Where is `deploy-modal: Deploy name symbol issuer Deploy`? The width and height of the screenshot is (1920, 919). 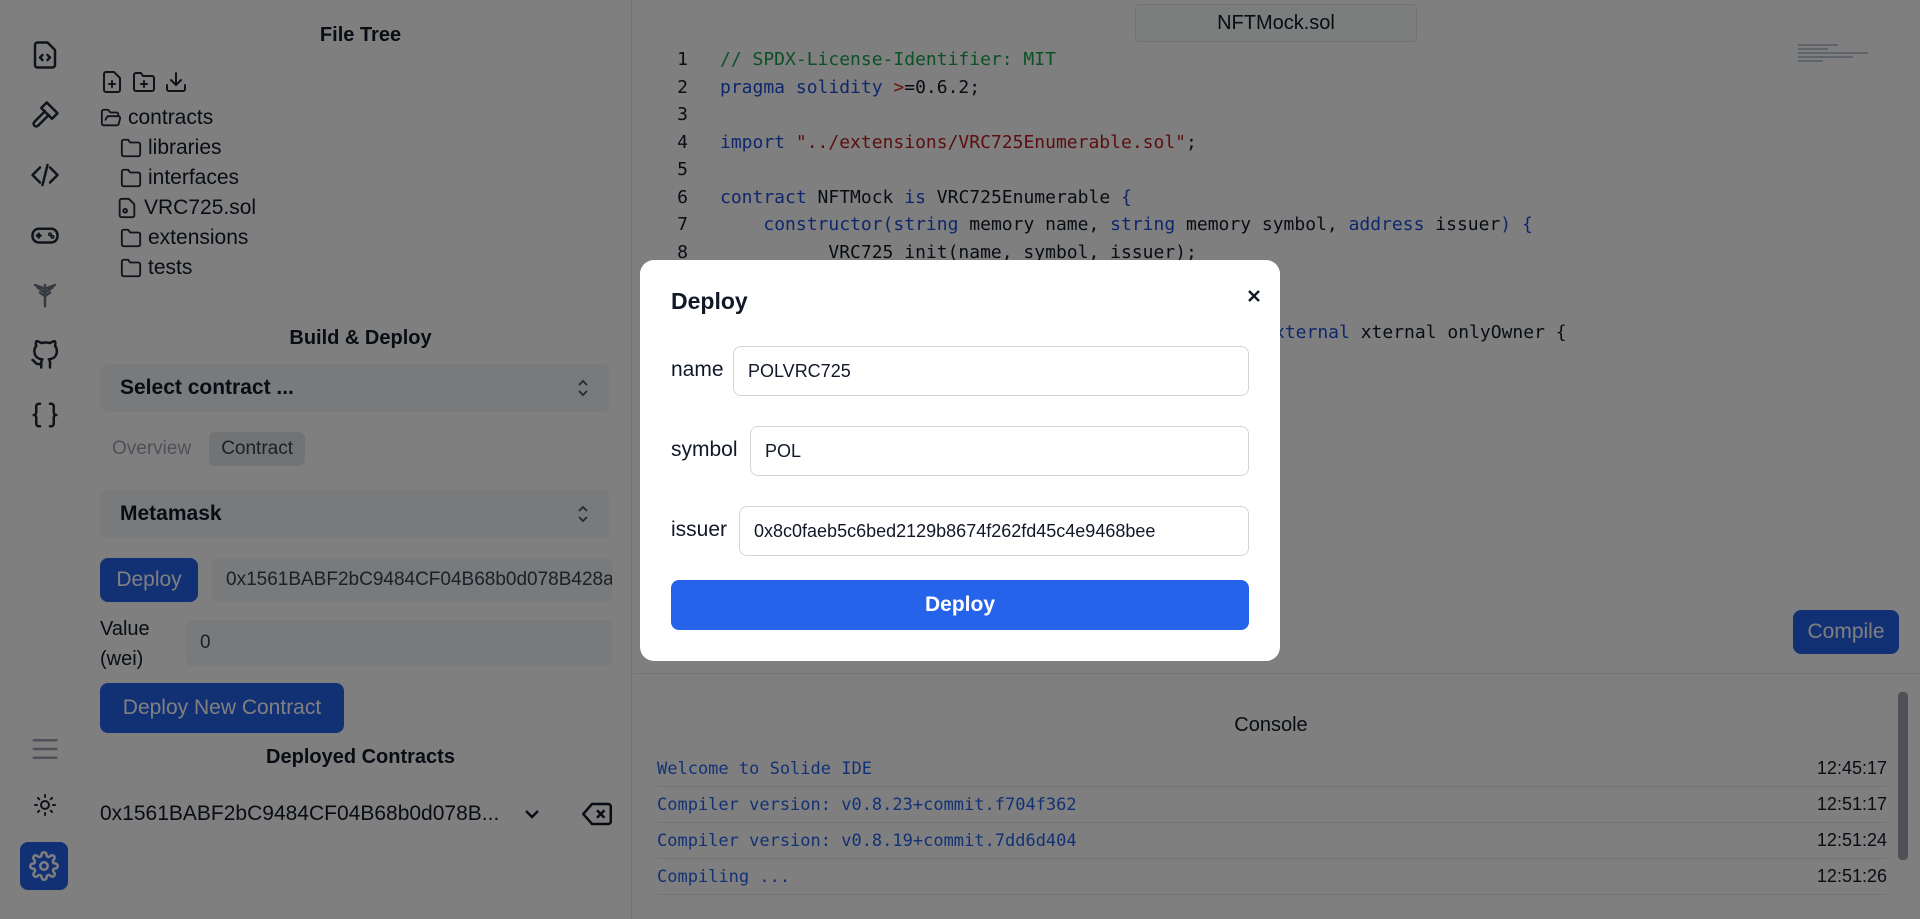
deploy-modal: Deploy name symbol issuer Deploy is located at coordinates (960, 460).